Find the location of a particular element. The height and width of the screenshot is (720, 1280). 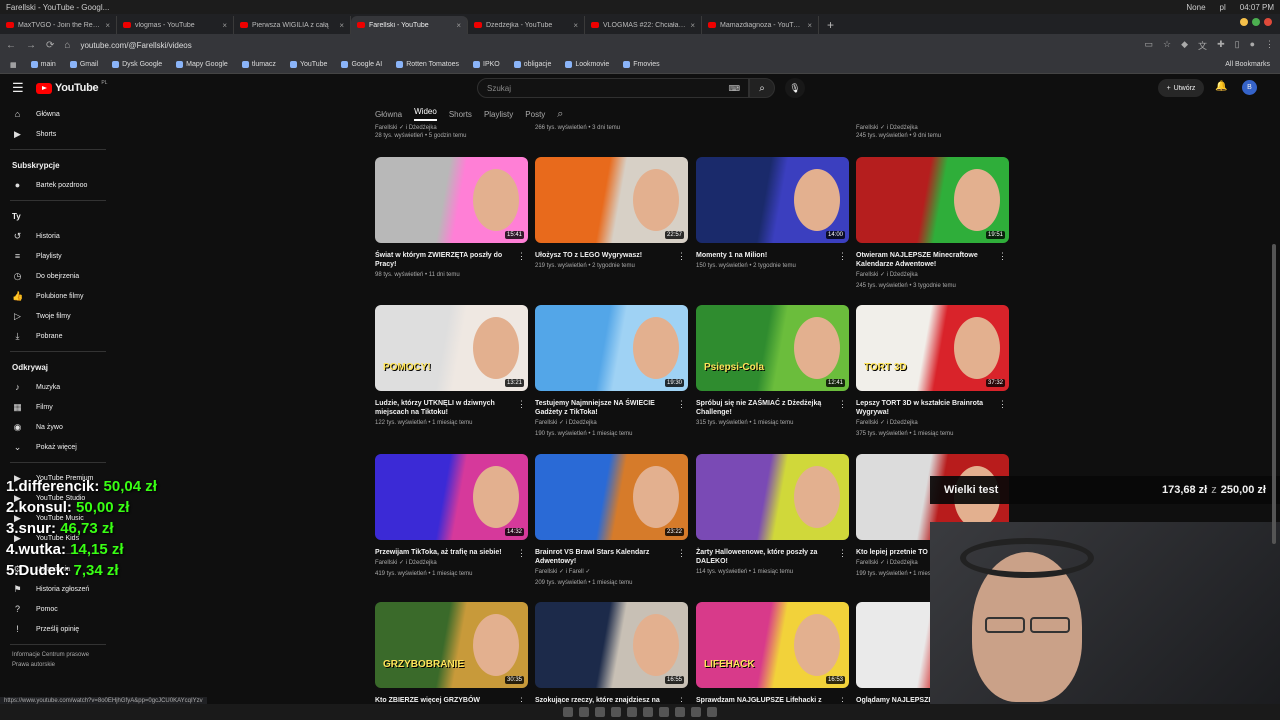

browser-tab: vlogmas - YouTube × is located at coordinates (175, 25).